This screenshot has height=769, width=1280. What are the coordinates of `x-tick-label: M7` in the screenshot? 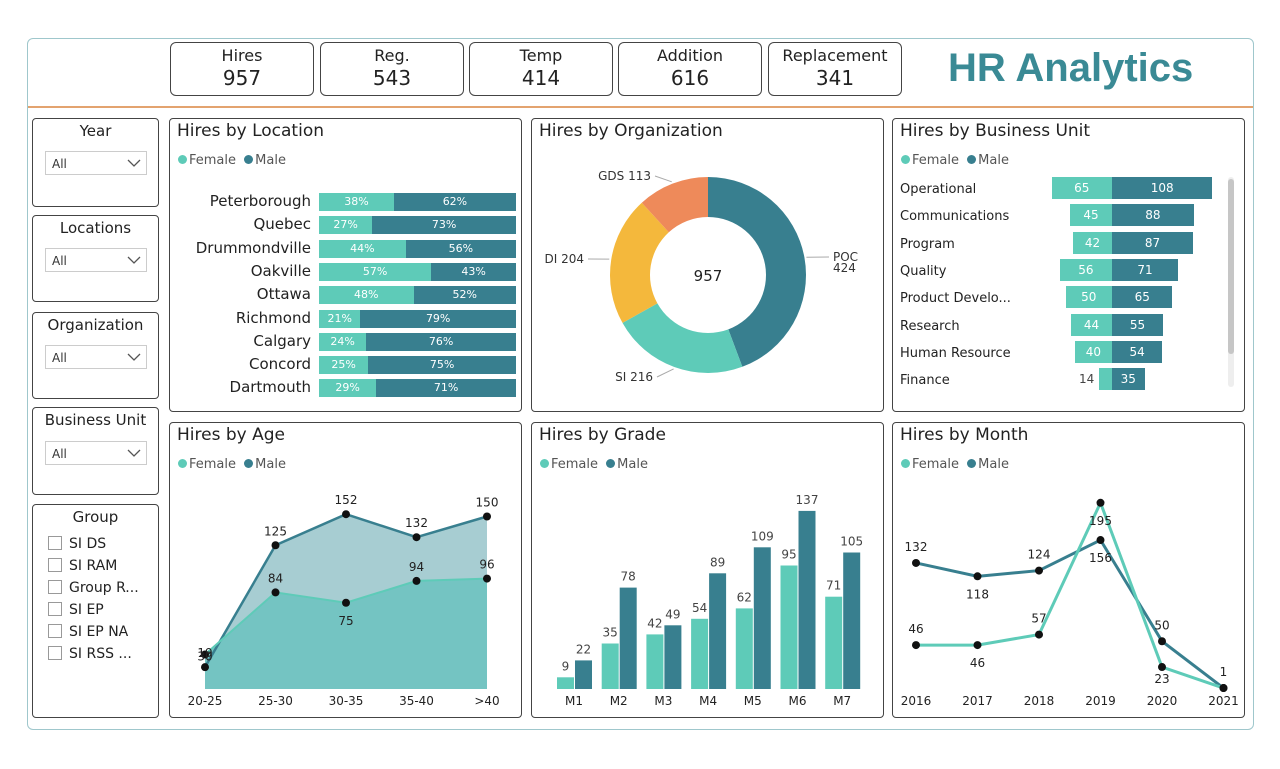 It's located at (842, 701).